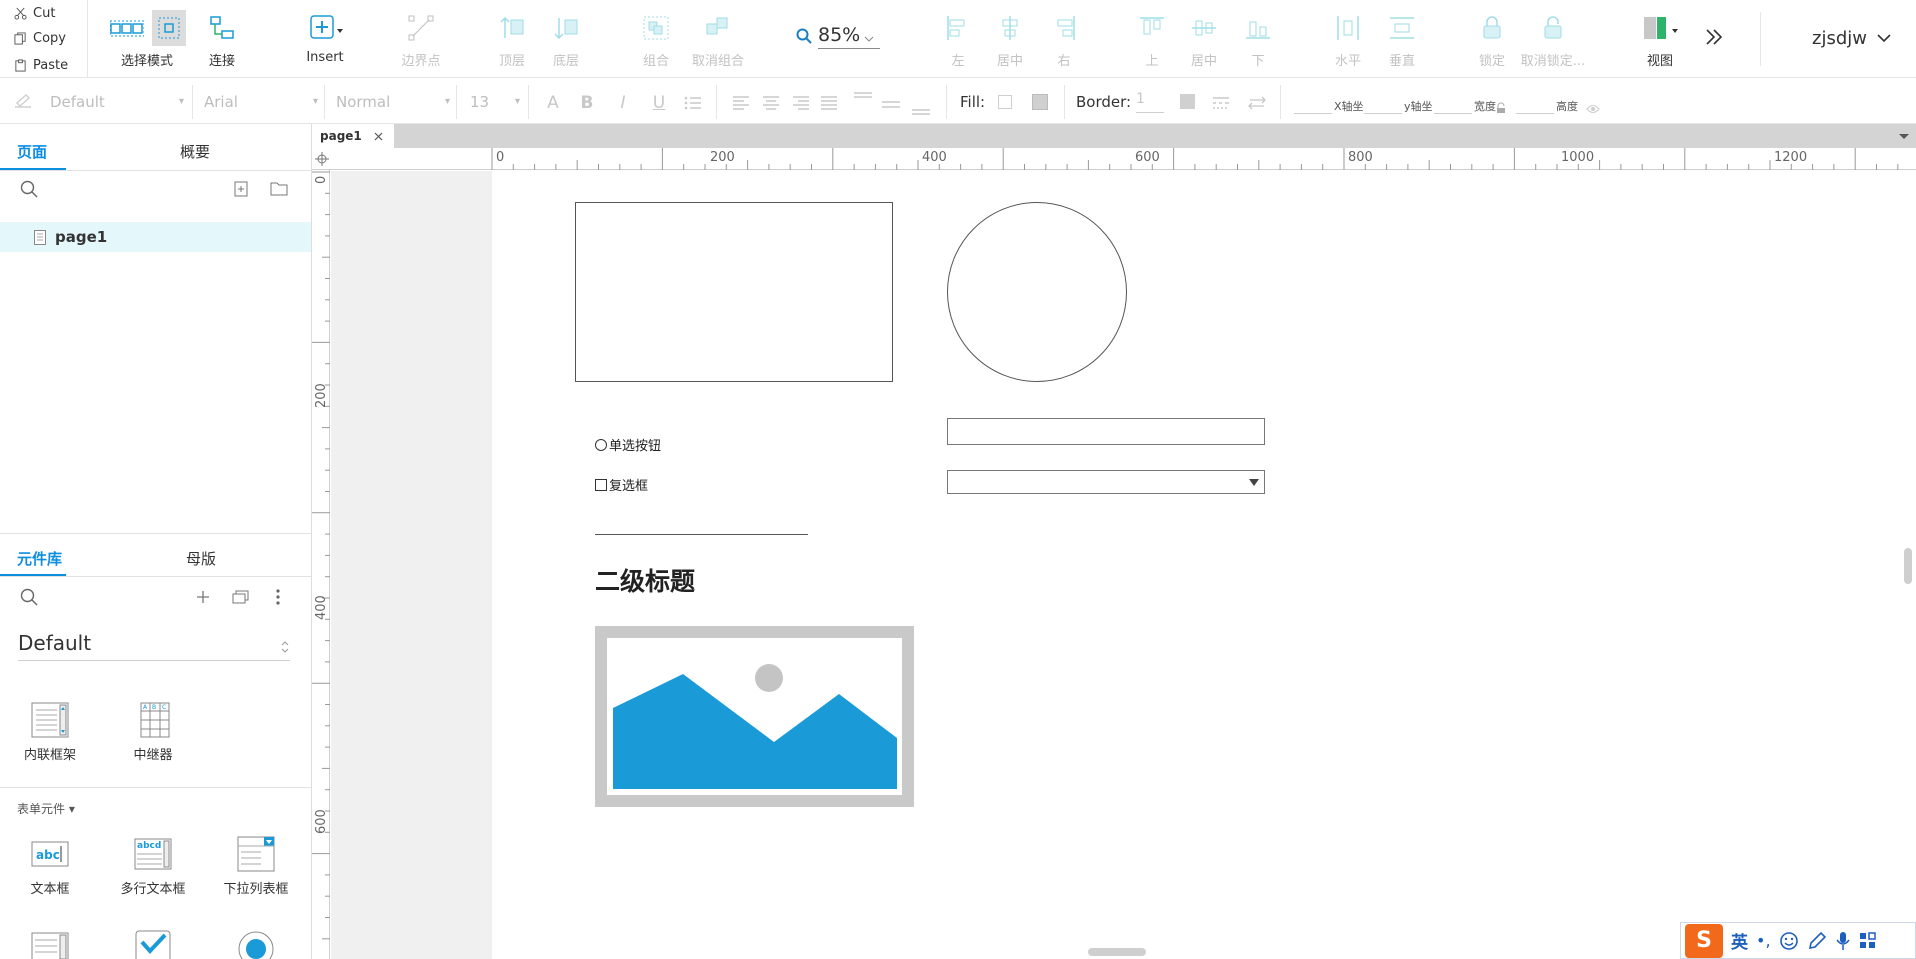  Describe the element at coordinates (153, 732) in the screenshot. I see `library-item-repeater: ABC 中继器` at that location.